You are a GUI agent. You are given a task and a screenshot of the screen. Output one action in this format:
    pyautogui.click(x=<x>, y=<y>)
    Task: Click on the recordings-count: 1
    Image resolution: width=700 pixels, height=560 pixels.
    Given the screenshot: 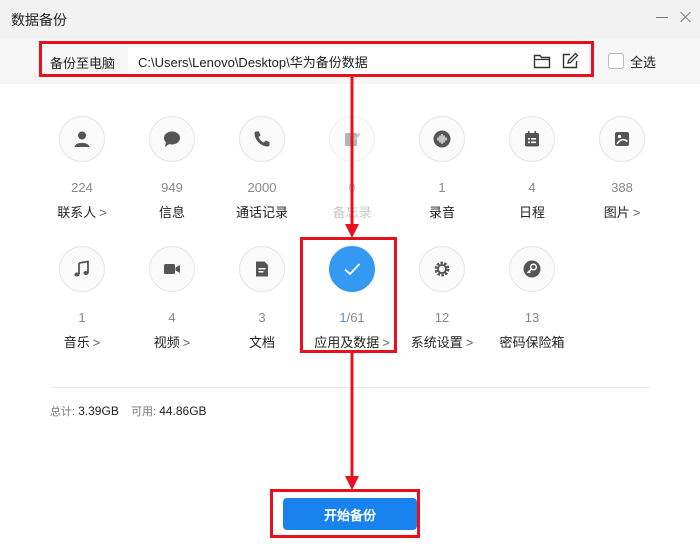 What is the action you would take?
    pyautogui.click(x=442, y=187)
    